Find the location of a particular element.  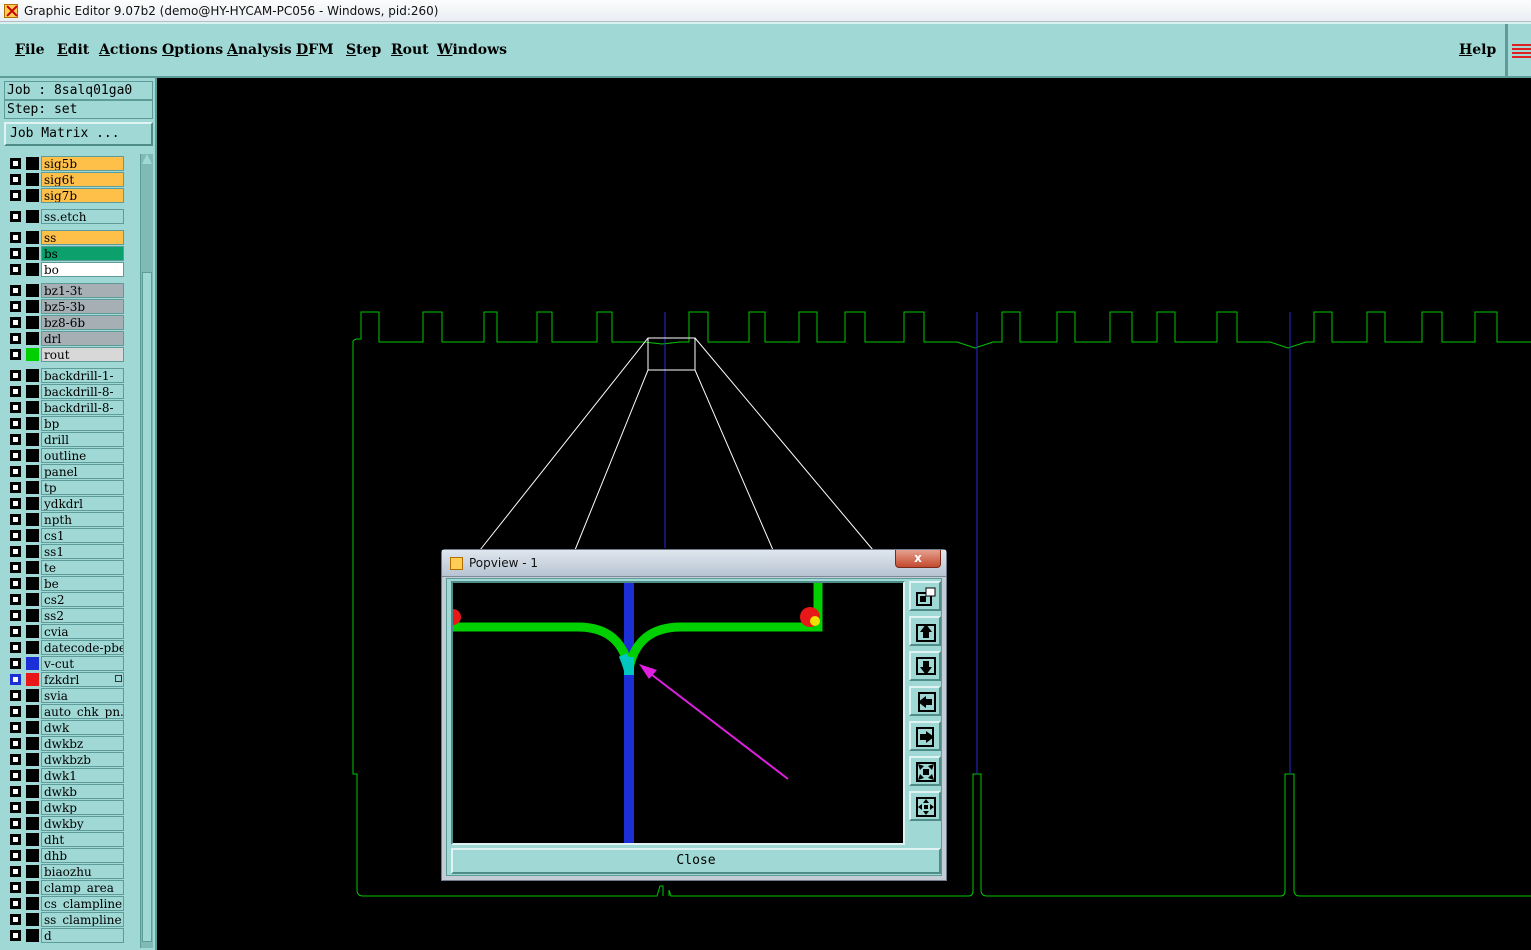

menu-file: File is located at coordinates (30, 50).